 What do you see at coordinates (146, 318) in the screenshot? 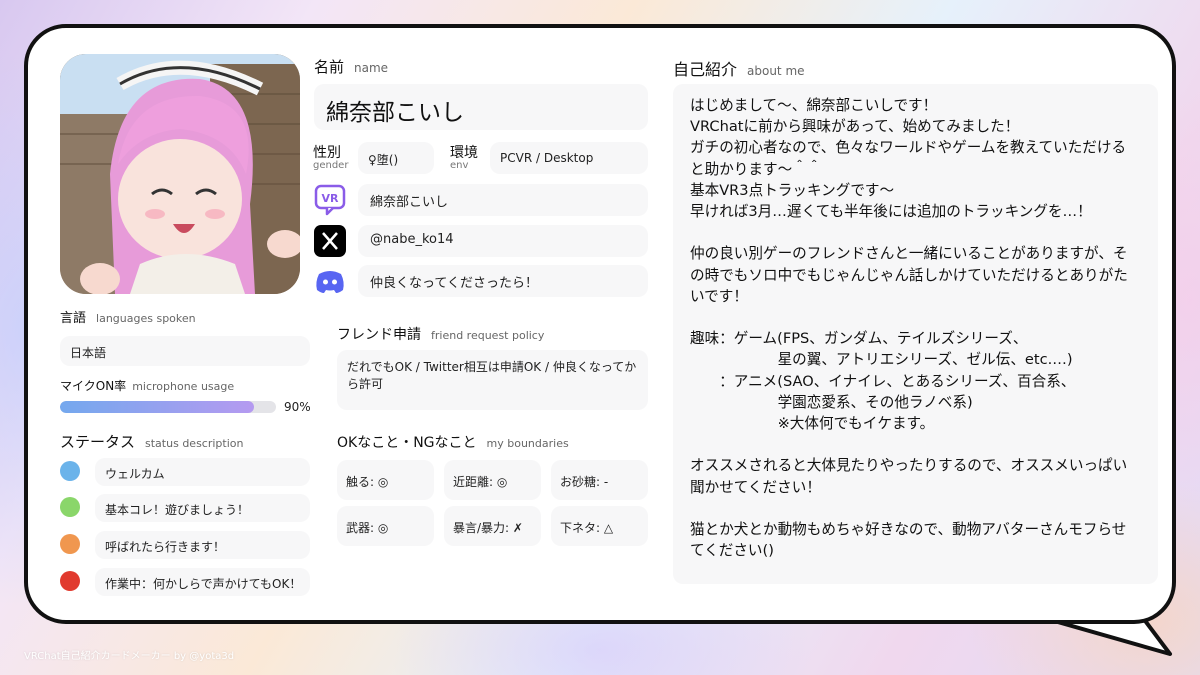
I see `languages-label-en: languages spoken` at bounding box center [146, 318].